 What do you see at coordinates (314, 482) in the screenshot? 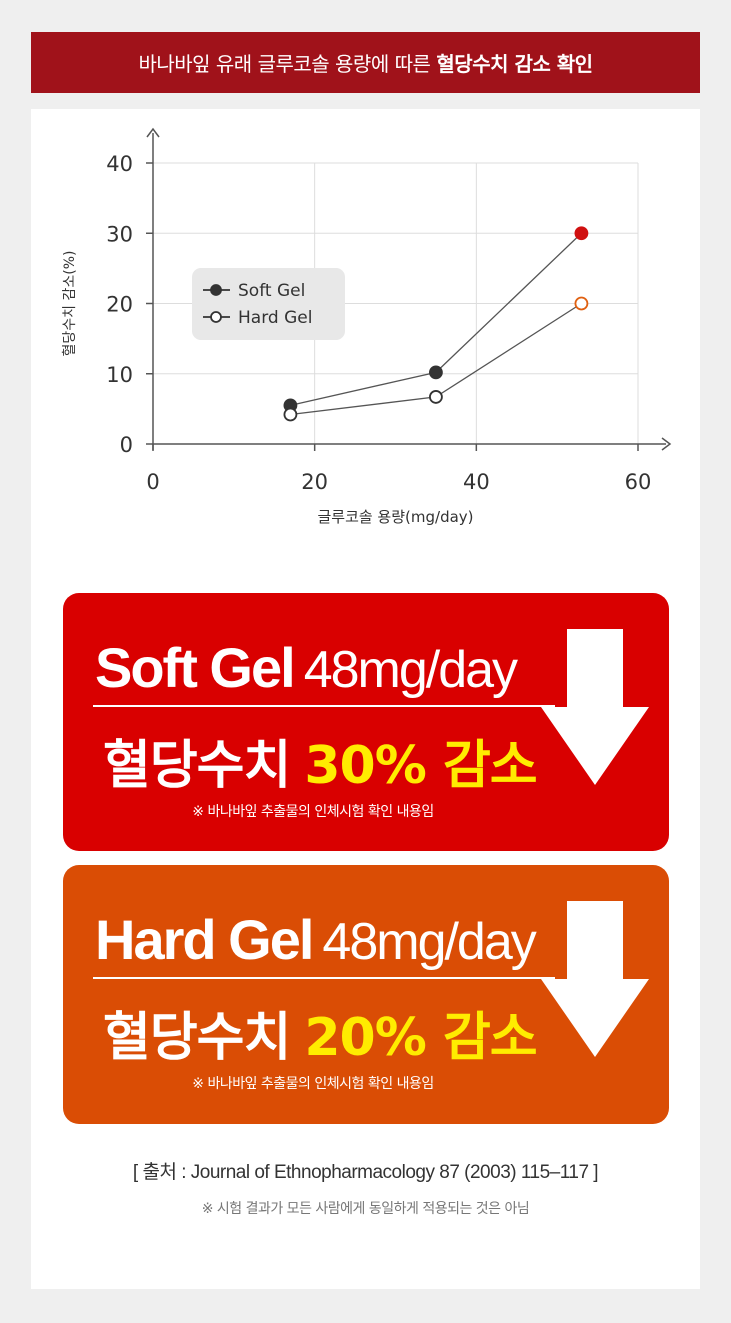
I see `x-tick-label: 20` at bounding box center [314, 482].